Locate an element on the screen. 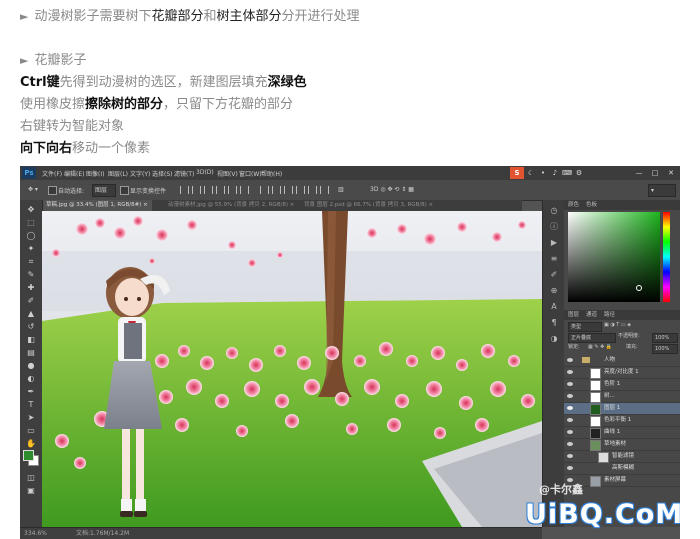 This screenshot has height=539, width=700. hue-slider is located at coordinates (666, 257).